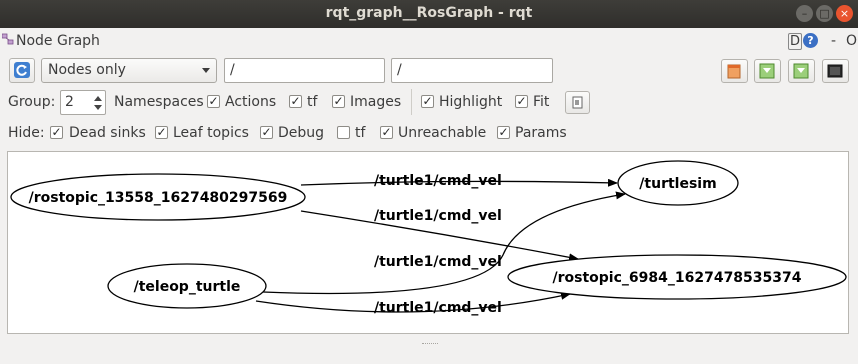  Describe the element at coordinates (312, 102) in the screenshot. I see `tf-label: tf` at that location.